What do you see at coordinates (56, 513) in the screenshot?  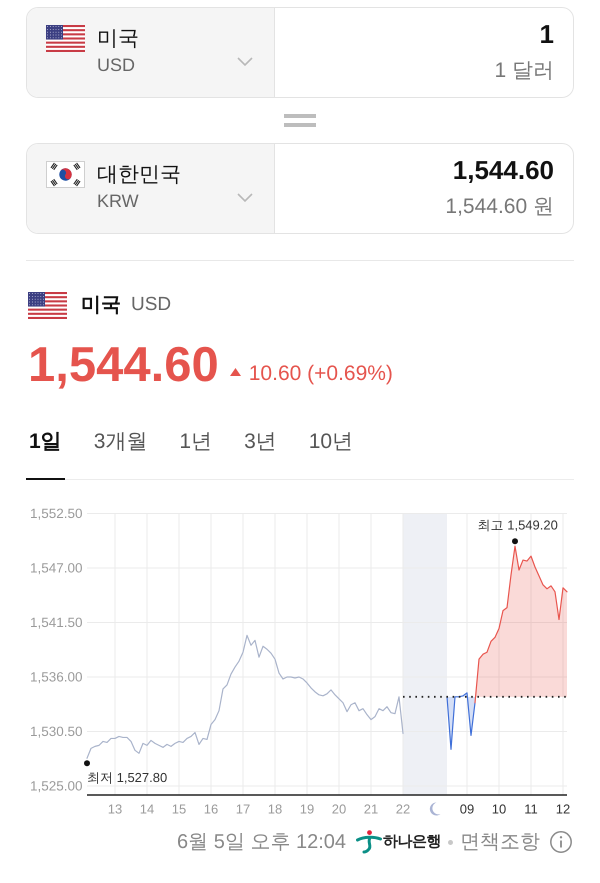 I see `y-axis-label: 1,552.50` at bounding box center [56, 513].